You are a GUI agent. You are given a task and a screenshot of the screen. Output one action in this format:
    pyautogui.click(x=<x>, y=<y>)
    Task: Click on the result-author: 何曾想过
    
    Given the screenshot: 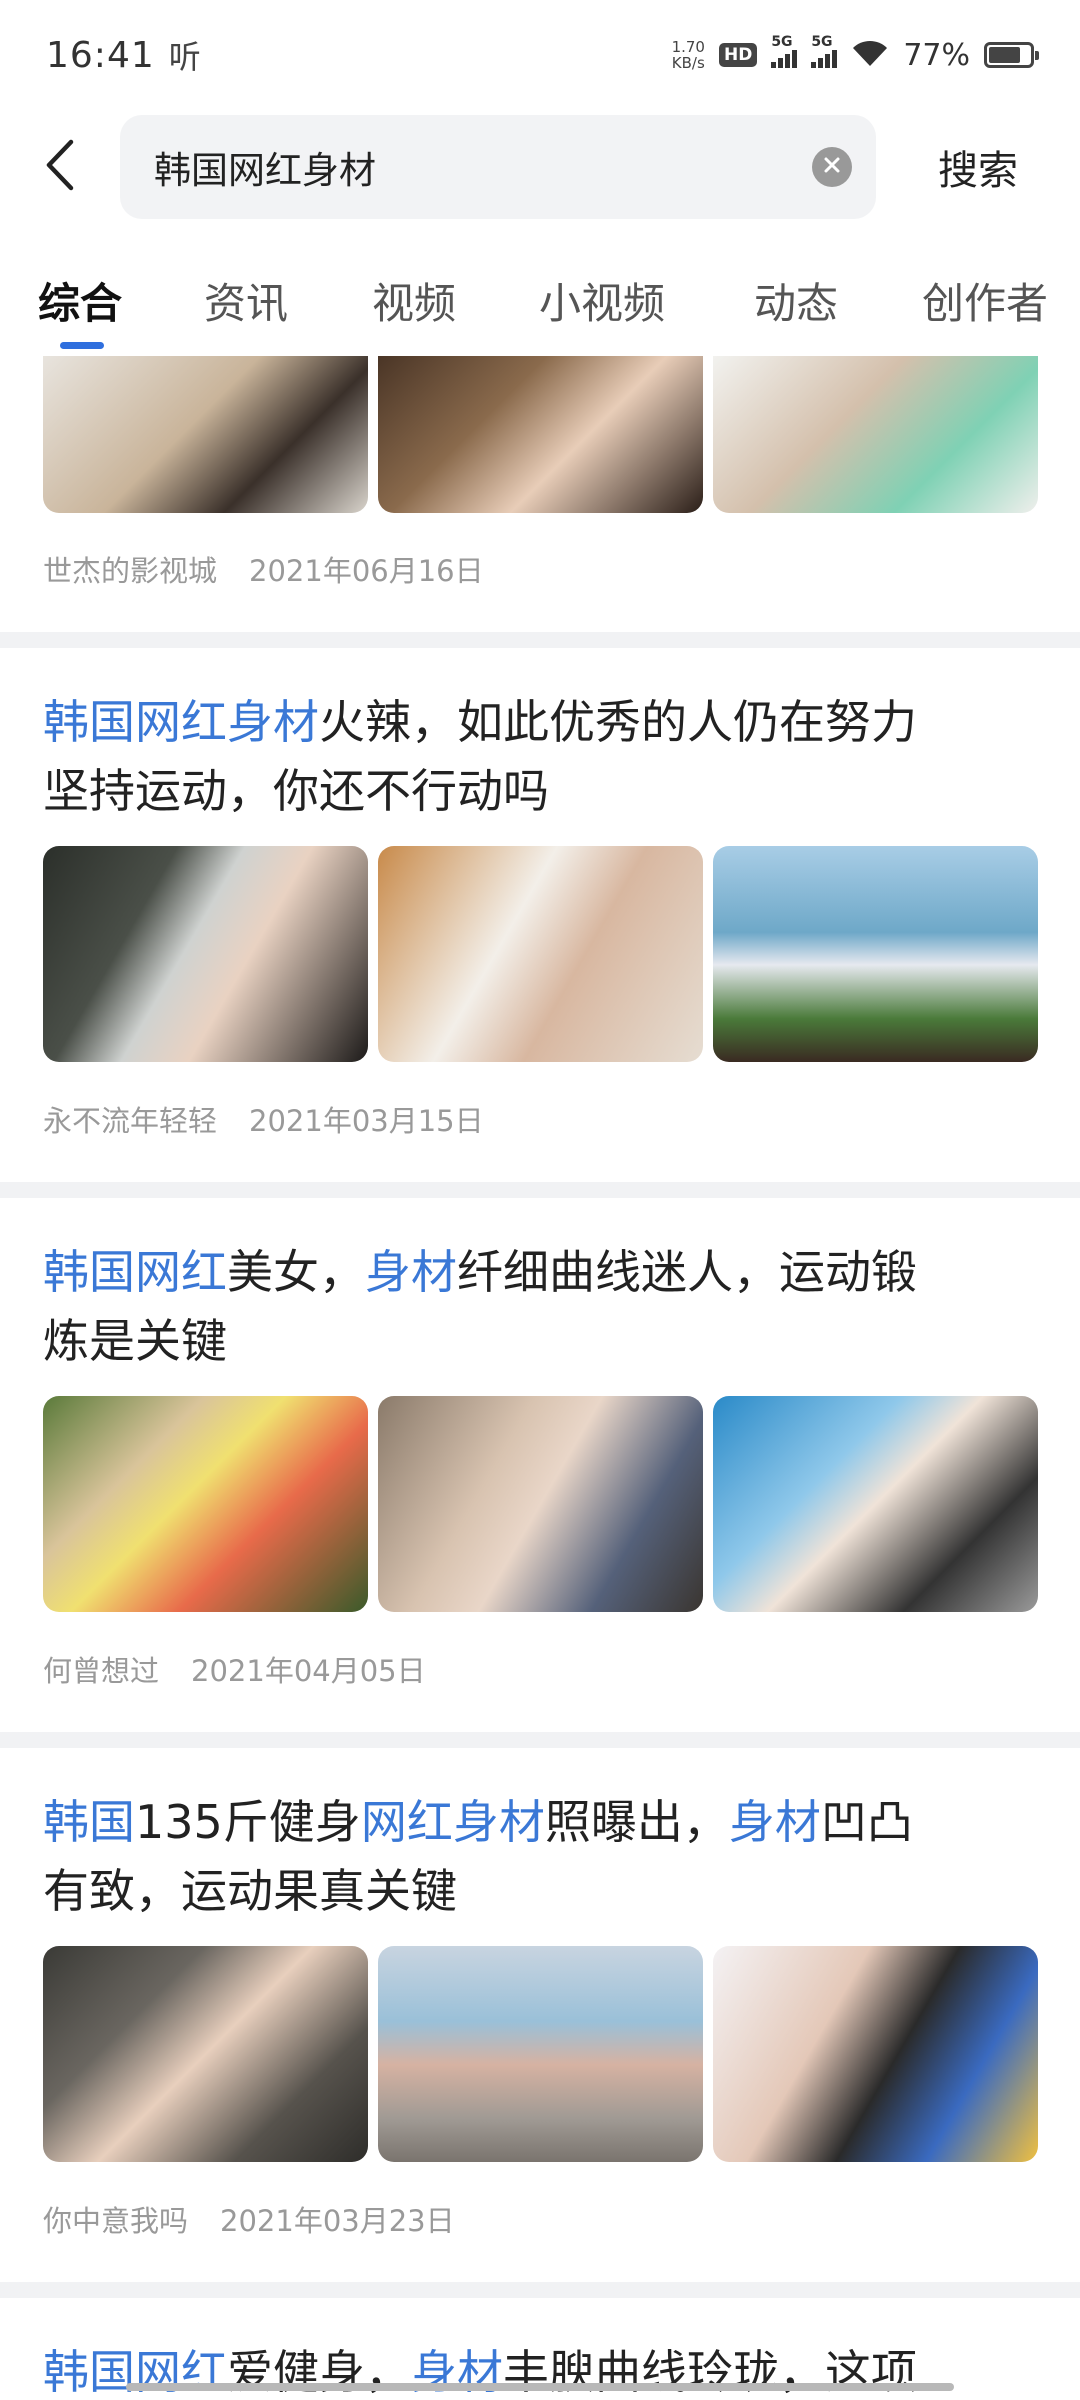 What is the action you would take?
    pyautogui.click(x=101, y=1671)
    